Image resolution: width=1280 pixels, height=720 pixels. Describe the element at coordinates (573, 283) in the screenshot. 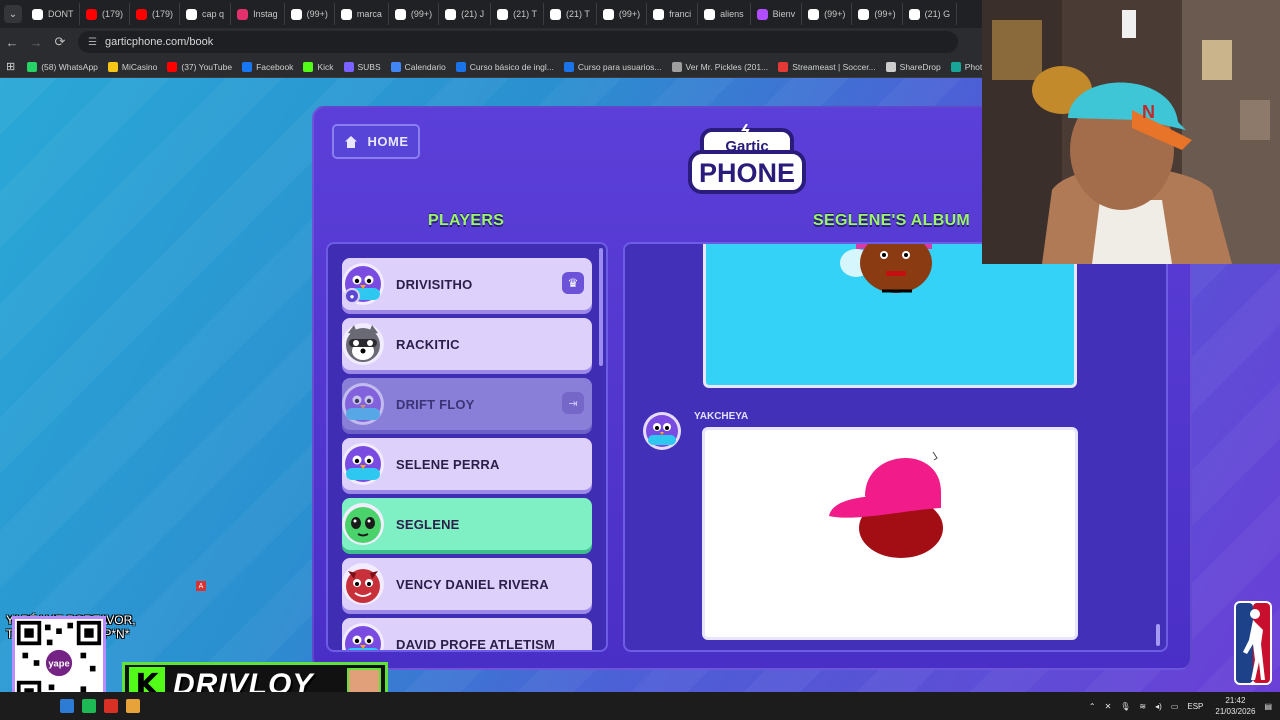

I see `crown-icon: ♛` at that location.